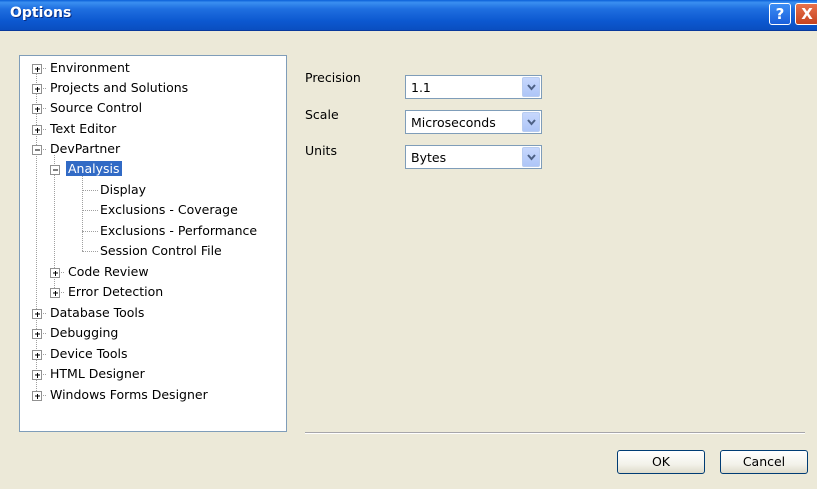 The image size is (817, 489). What do you see at coordinates (473, 157) in the screenshot?
I see `units-select: Bytes` at bounding box center [473, 157].